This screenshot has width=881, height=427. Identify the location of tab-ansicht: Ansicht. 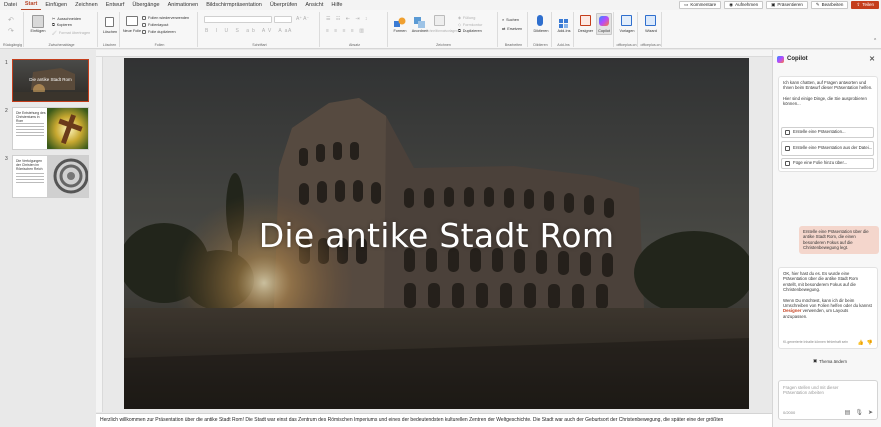
(314, 5).